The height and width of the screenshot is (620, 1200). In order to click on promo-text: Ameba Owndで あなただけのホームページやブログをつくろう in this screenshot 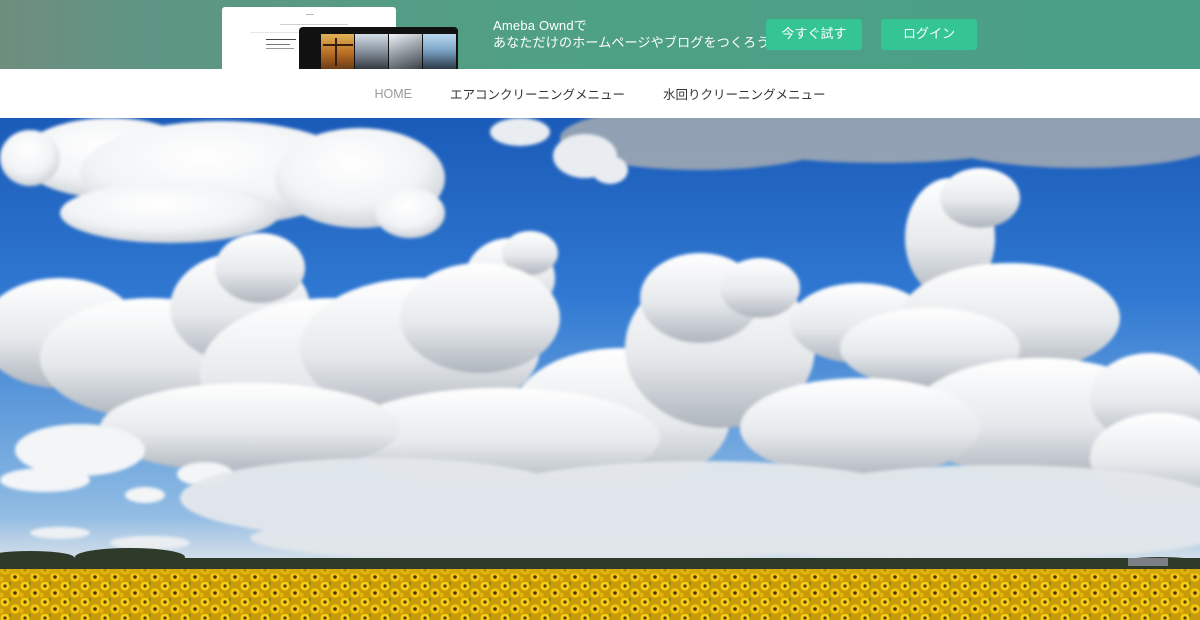, I will do `click(631, 34)`.